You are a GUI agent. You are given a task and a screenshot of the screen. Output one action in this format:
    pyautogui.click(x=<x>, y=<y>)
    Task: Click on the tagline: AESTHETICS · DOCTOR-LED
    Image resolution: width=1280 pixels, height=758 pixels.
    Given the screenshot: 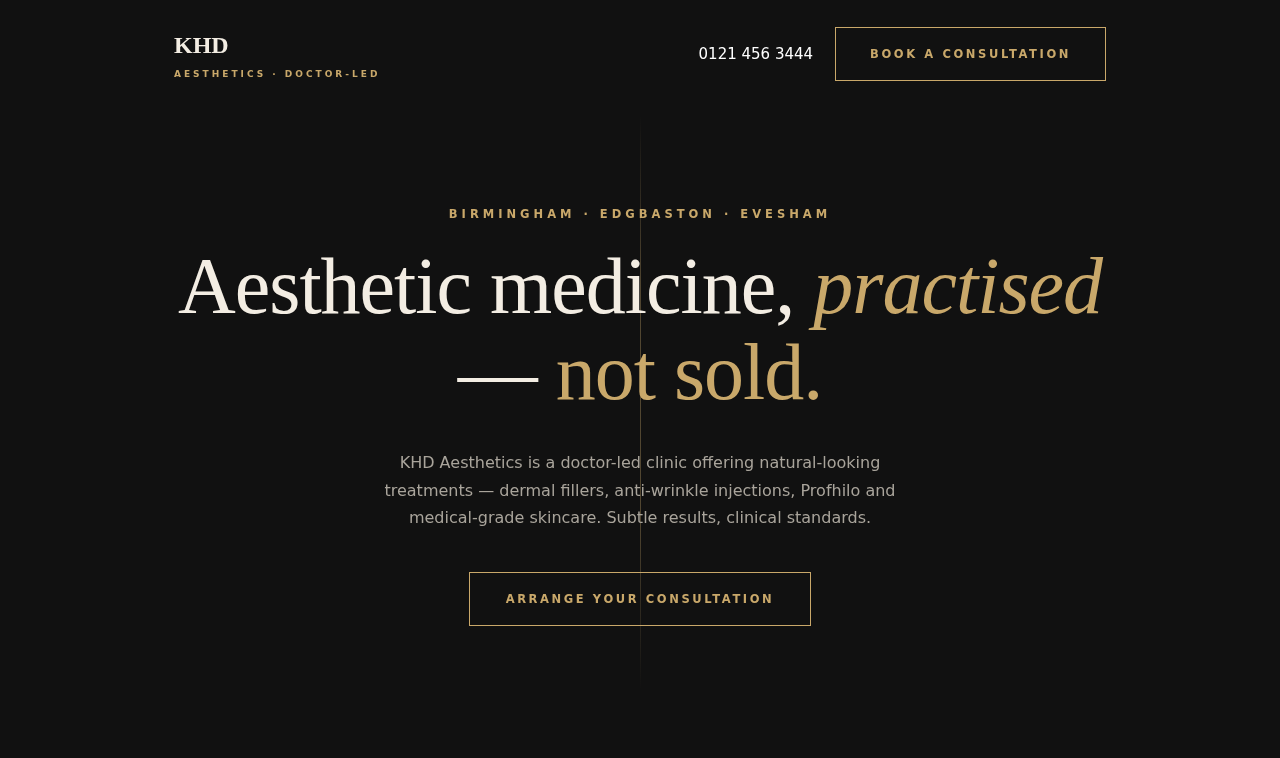 What is the action you would take?
    pyautogui.click(x=277, y=74)
    